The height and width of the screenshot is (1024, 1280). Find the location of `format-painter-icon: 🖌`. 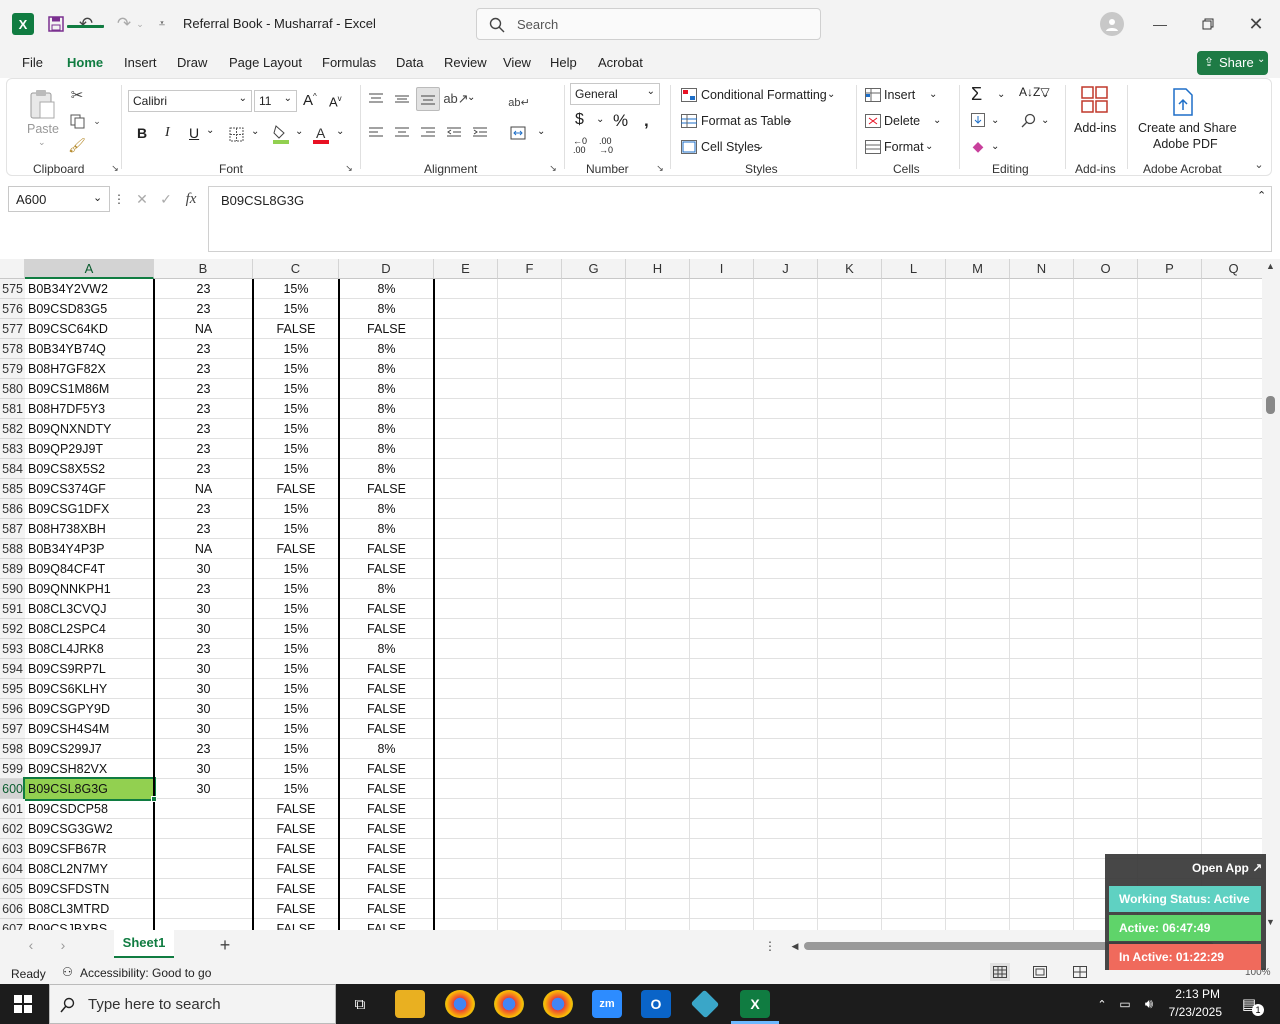

format-painter-icon: 🖌 is located at coordinates (77, 145).